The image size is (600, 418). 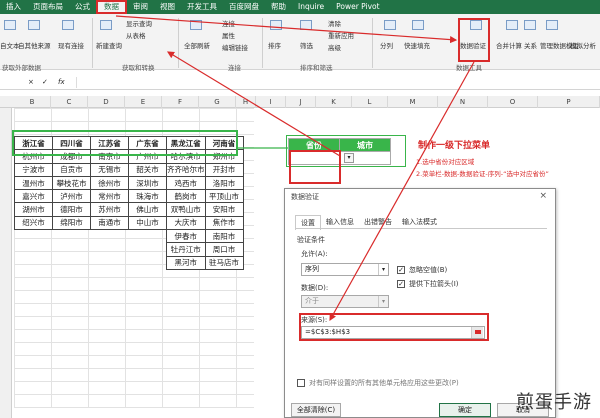 What do you see at coordinates (349, 158) in the screenshot?
I see `dropdown-arrow-icon: ▾` at bounding box center [349, 158].